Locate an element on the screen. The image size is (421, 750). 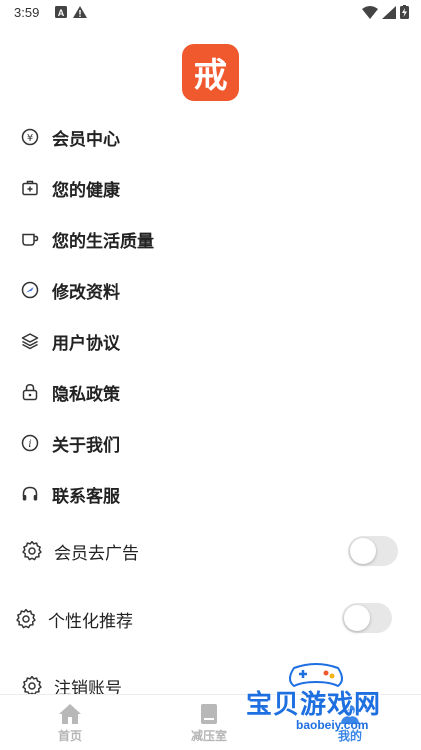
menu-label: 关于我们 is located at coordinates (86, 445).